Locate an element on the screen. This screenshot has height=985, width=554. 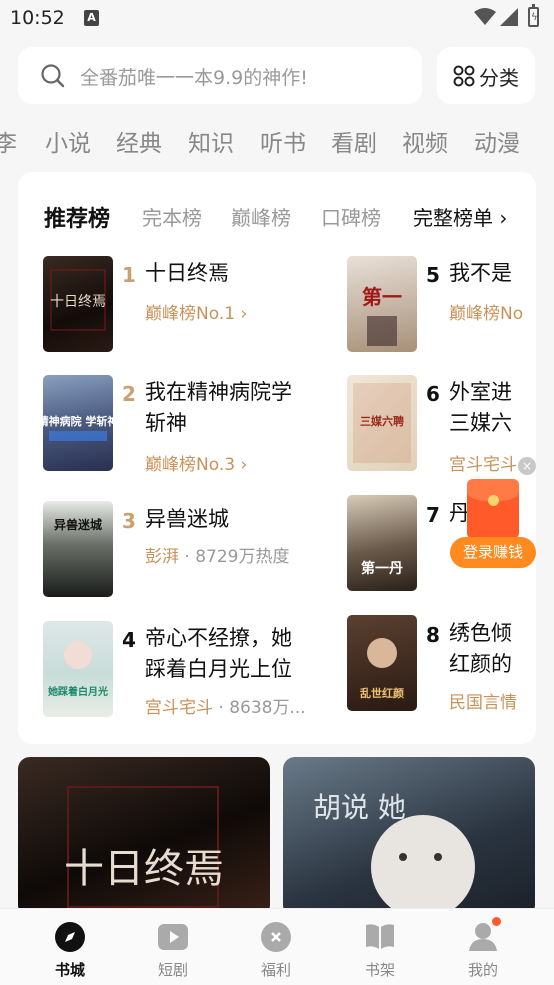
book-cover: 乱世红颜 is located at coordinates (382, 663).